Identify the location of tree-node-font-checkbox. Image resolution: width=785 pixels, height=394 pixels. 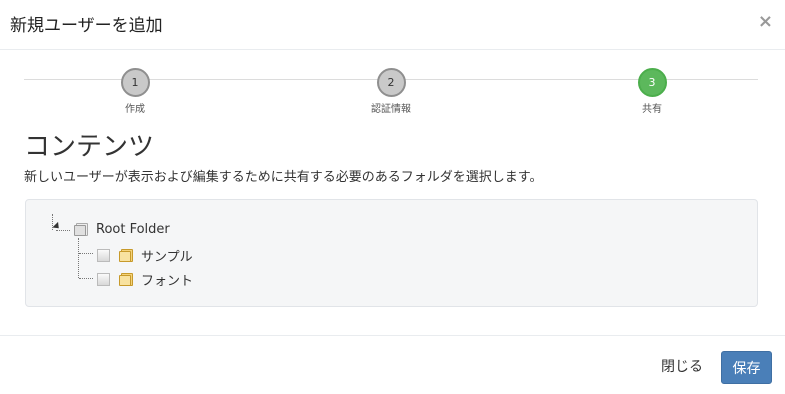
(103, 279).